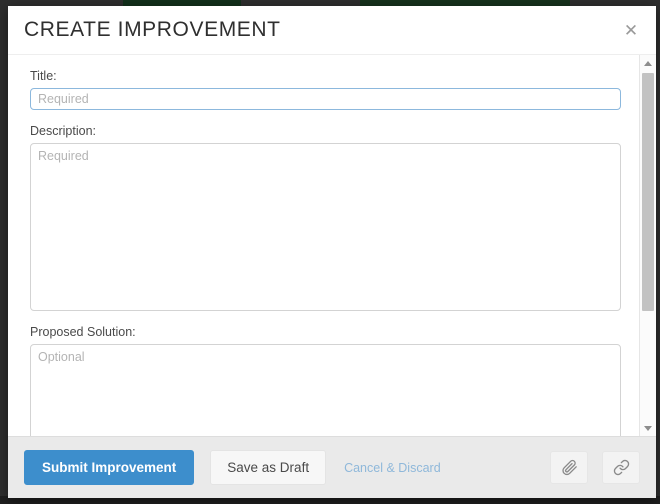  Describe the element at coordinates (631, 31) in the screenshot. I see `close-icon: ✕` at that location.